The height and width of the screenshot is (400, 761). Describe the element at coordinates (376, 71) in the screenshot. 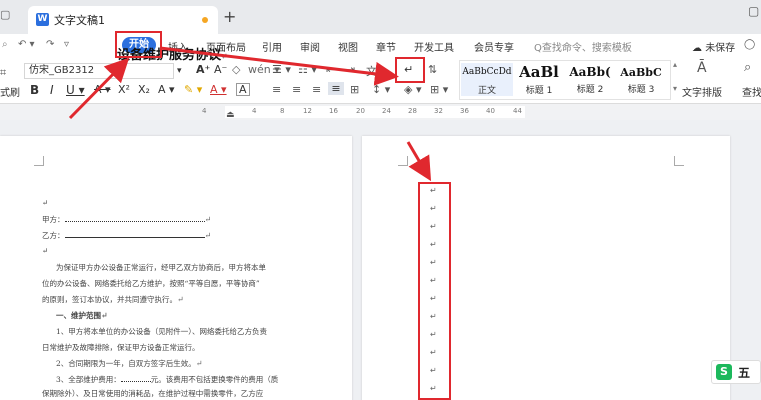

I see `chinese-layout-icon: 文 ▾` at that location.